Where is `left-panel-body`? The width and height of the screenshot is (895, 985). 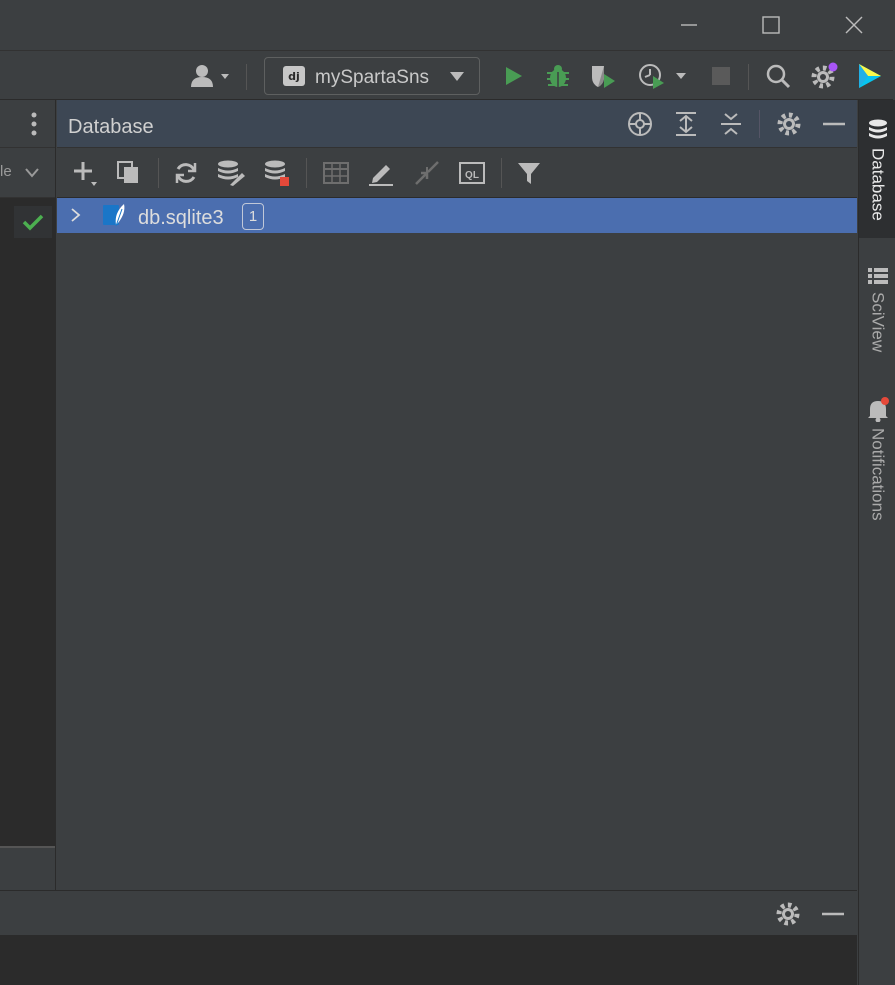
left-panel-body is located at coordinates (27, 523).